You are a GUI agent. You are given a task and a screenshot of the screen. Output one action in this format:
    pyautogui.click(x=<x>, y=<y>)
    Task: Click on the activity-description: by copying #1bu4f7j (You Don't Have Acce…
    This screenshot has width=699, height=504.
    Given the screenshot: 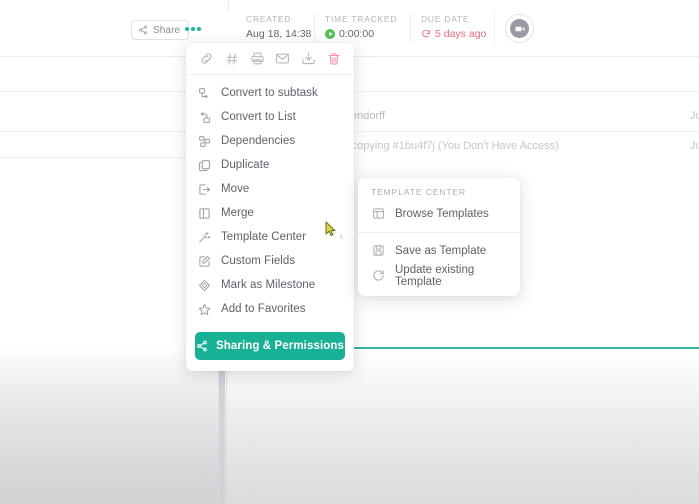 What is the action you would take?
    pyautogui.click(x=448, y=146)
    